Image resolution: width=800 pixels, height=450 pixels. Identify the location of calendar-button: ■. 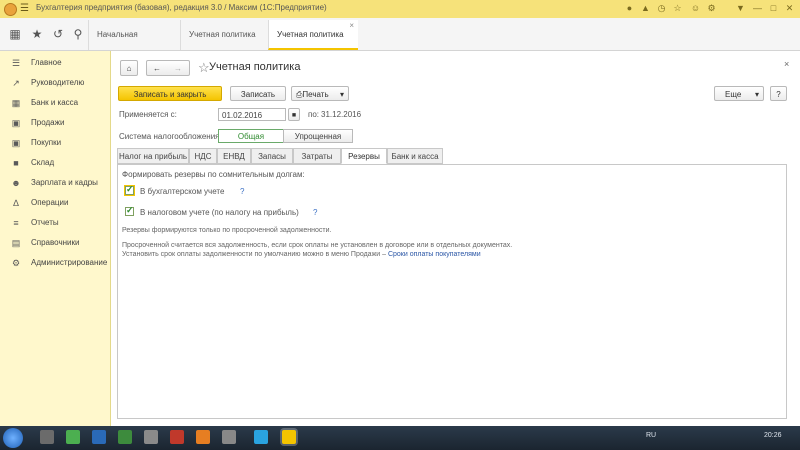
(294, 114).